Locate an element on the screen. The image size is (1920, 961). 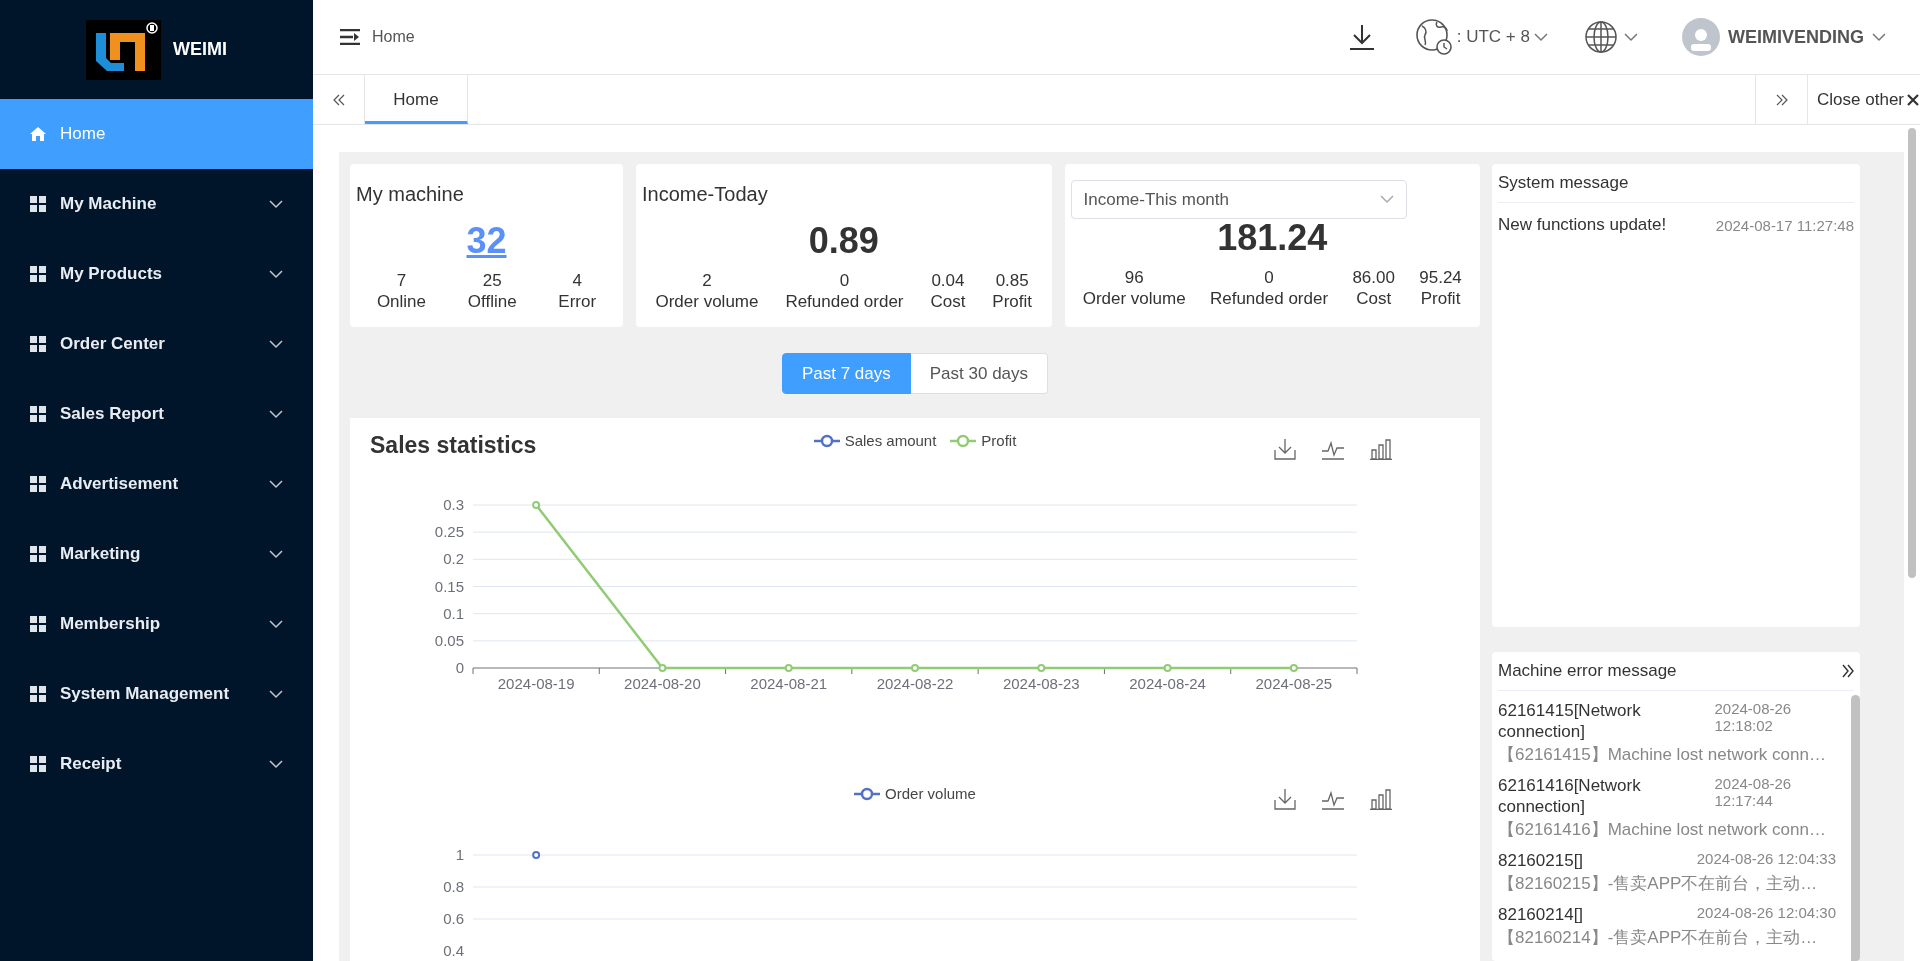
globe-icon is located at coordinates (1601, 37).